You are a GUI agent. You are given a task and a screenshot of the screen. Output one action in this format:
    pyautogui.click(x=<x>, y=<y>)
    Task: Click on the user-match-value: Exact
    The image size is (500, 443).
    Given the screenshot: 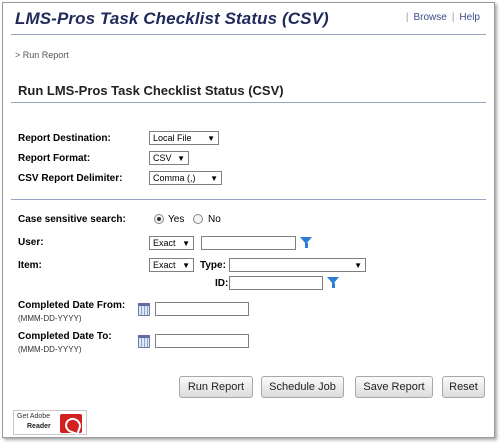 What is the action you would take?
    pyautogui.click(x=164, y=243)
    